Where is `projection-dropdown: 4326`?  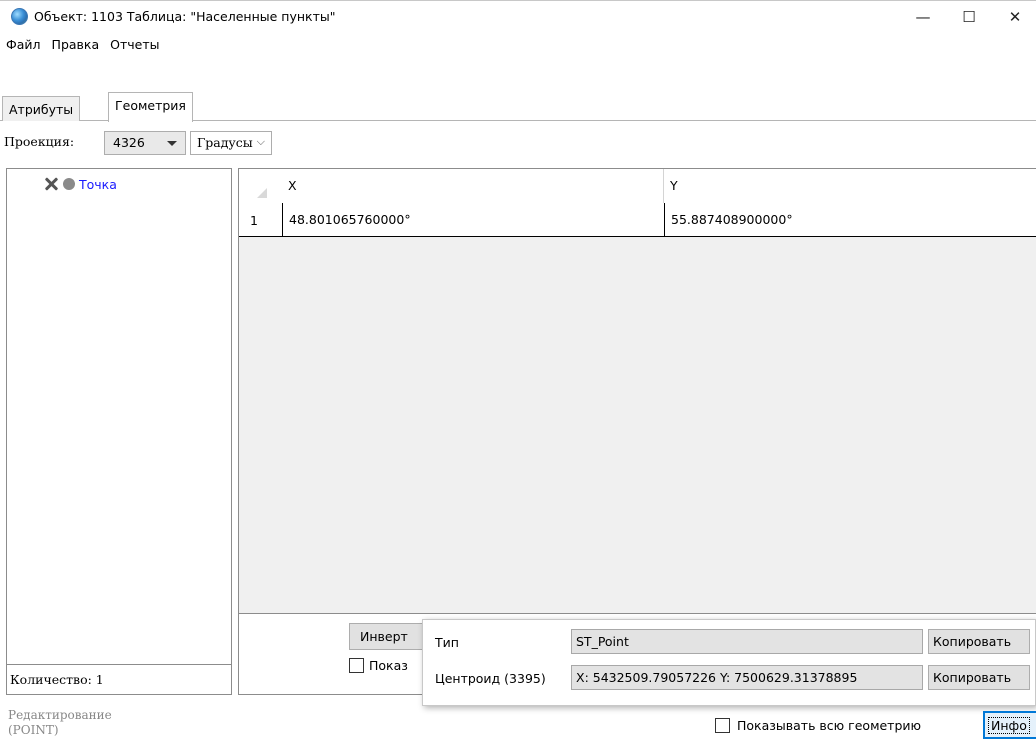 projection-dropdown: 4326 is located at coordinates (145, 143).